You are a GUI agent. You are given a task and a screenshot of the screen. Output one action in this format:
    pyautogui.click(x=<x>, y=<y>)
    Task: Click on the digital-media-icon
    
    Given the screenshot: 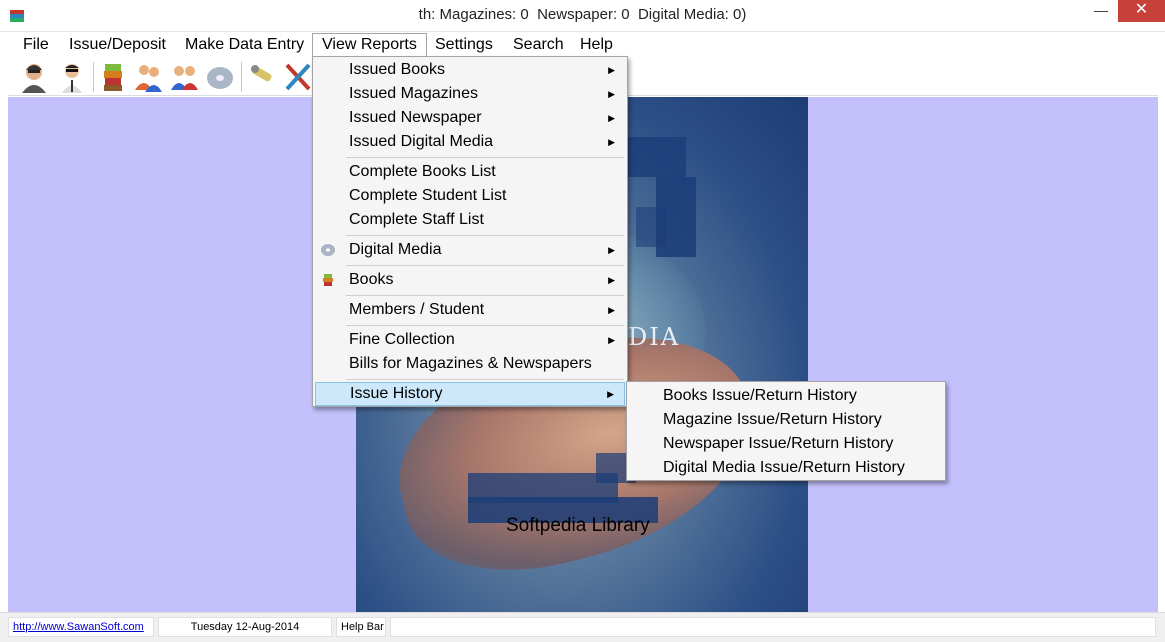 What is the action you would take?
    pyautogui.click(x=220, y=77)
    